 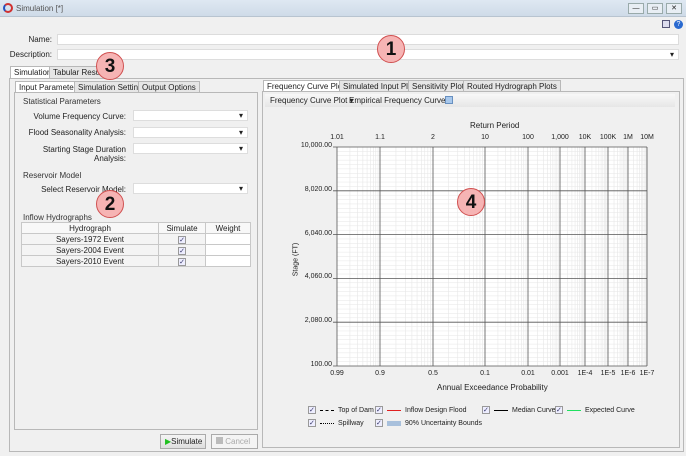 I want to click on bottom-tick-label: 1E-7, so click(x=647, y=373).